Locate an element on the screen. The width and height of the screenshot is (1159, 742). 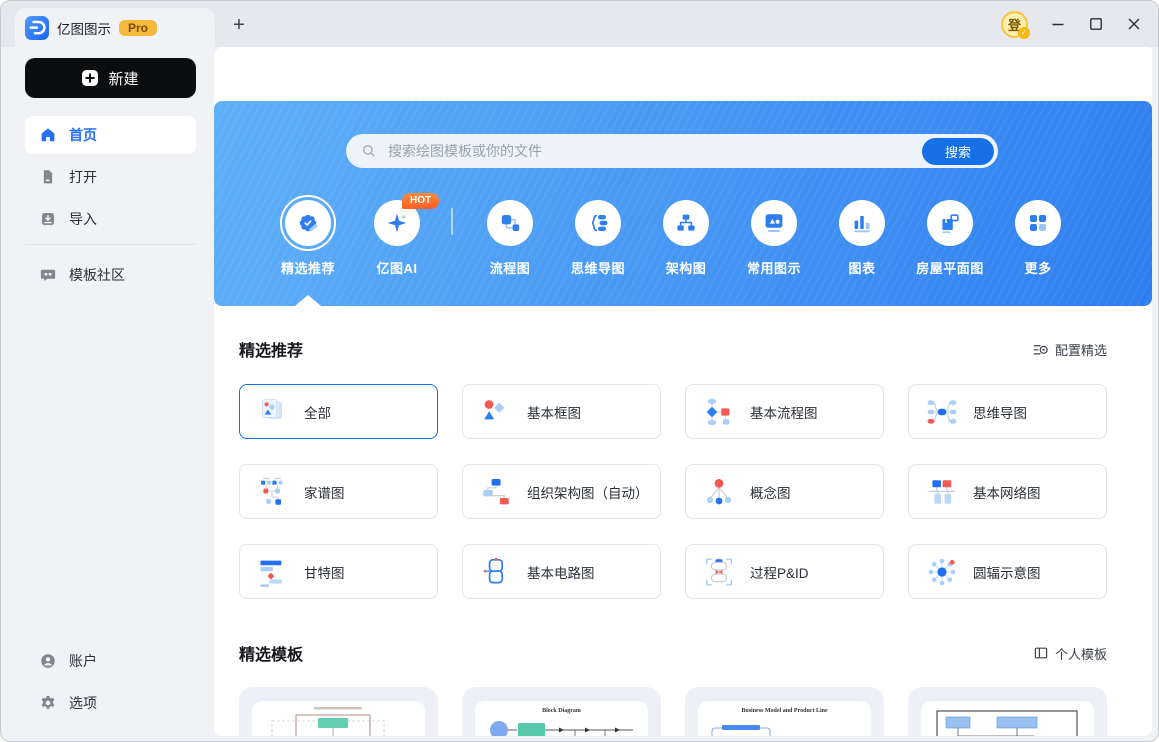
category-divider is located at coordinates (452, 221).